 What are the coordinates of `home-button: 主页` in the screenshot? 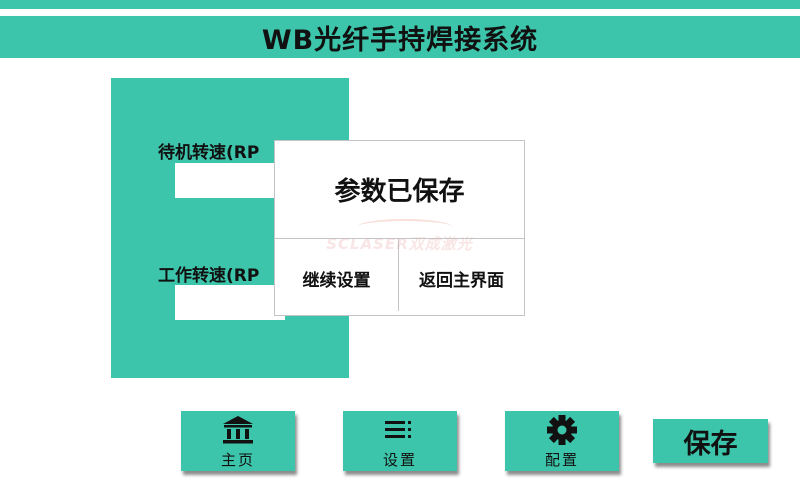 It's located at (238, 441).